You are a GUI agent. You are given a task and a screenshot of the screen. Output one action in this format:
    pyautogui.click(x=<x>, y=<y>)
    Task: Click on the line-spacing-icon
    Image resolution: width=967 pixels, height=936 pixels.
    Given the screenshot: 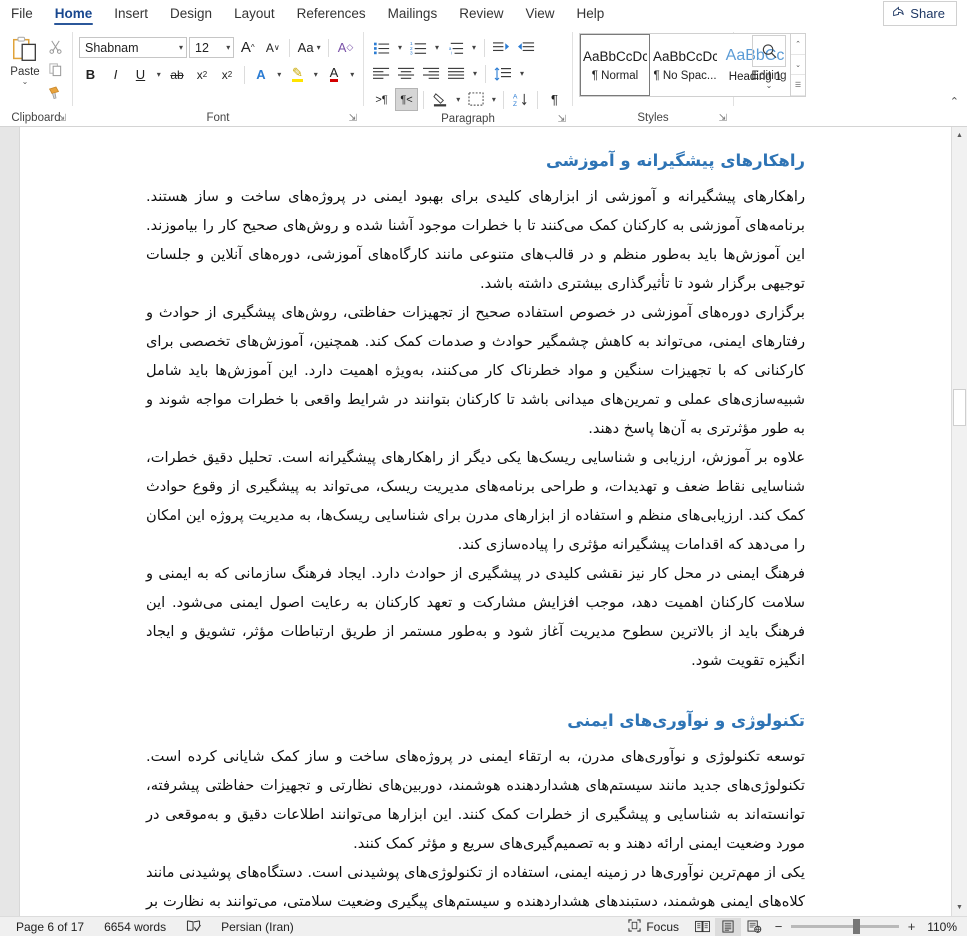 What is the action you would take?
    pyautogui.click(x=503, y=73)
    